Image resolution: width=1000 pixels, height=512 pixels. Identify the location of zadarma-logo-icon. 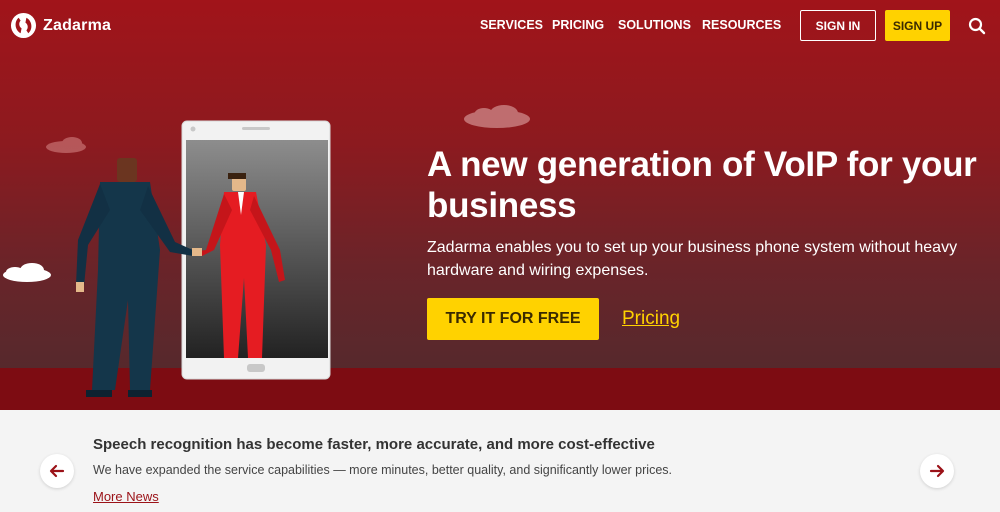
(23, 25).